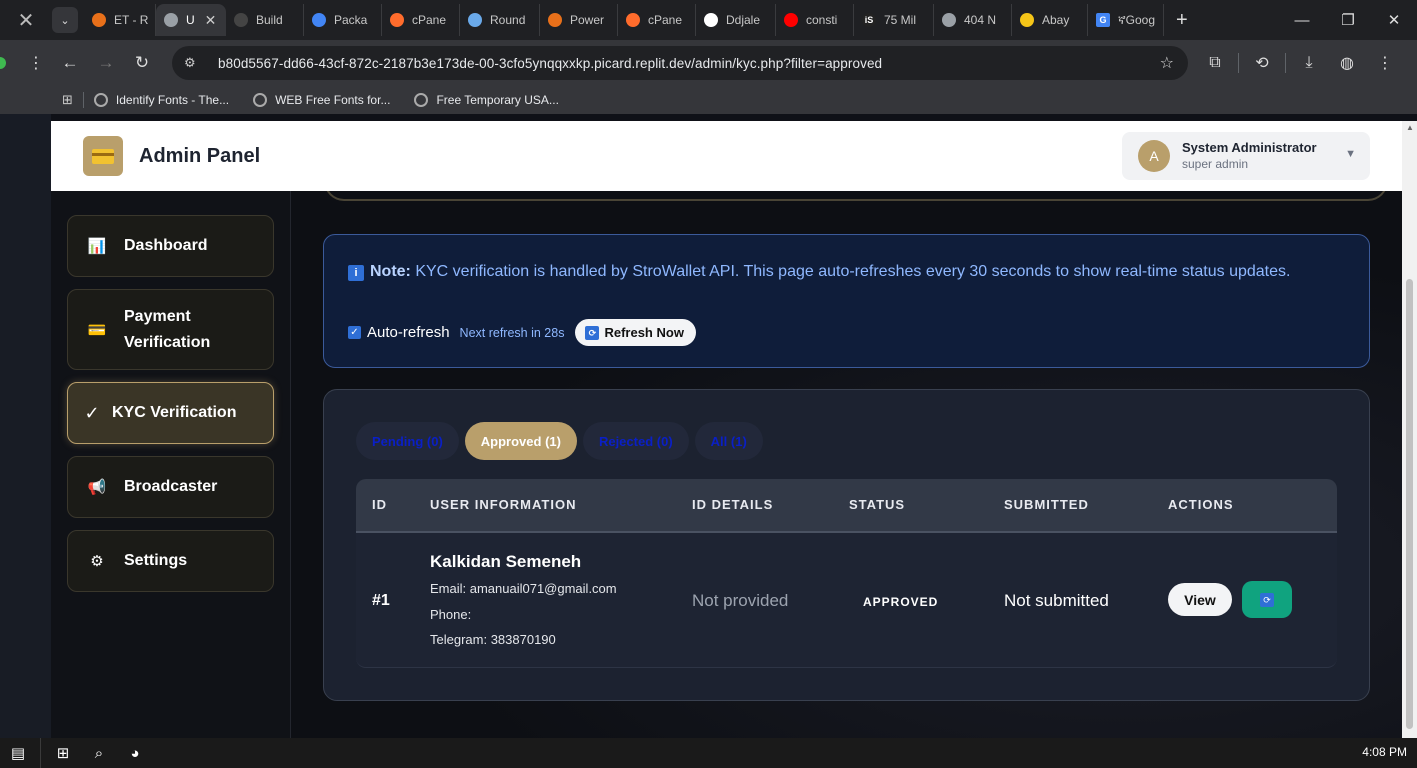  Describe the element at coordinates (791, 20) in the screenshot. I see `youtube-icon` at that location.